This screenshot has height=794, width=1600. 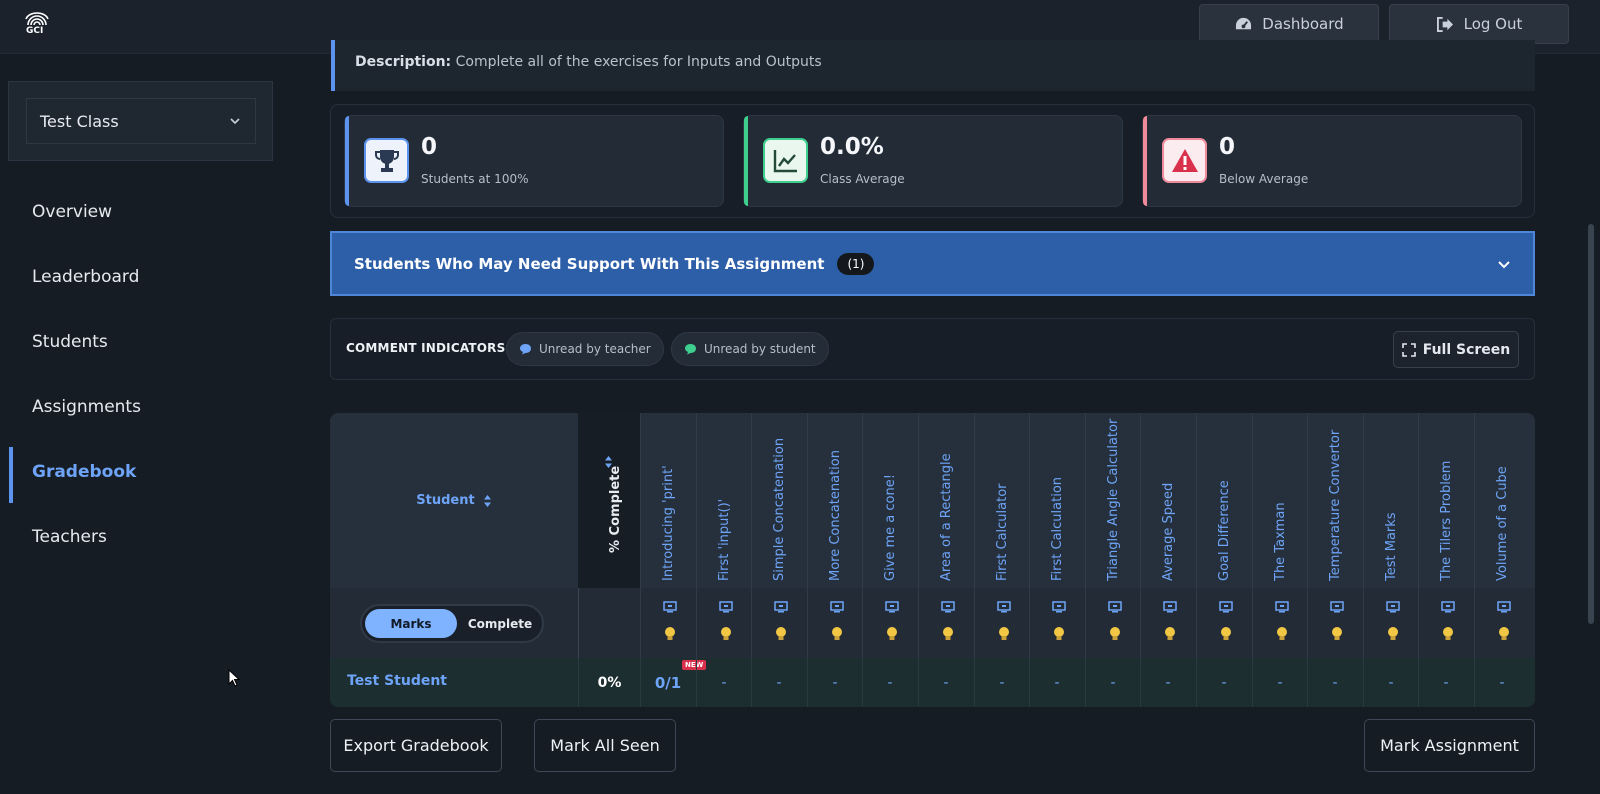 What do you see at coordinates (454, 500) in the screenshot?
I see `student-column-header: Student` at bounding box center [454, 500].